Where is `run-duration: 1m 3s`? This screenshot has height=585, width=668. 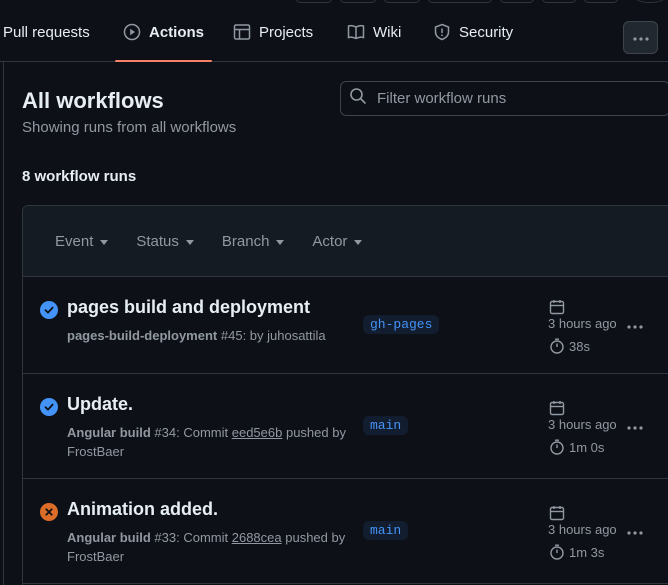
run-duration: 1m 3s is located at coordinates (587, 552).